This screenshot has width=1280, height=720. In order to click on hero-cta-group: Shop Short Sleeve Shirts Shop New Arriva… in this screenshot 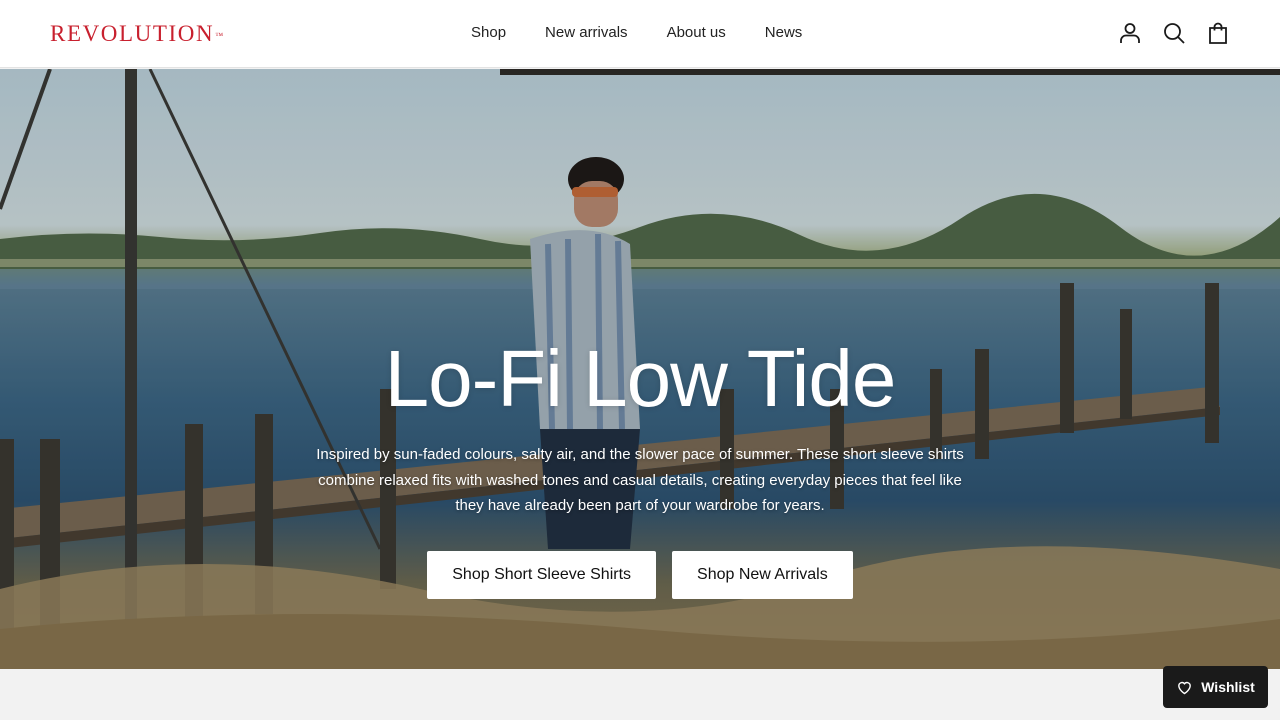, I will do `click(640, 575)`.